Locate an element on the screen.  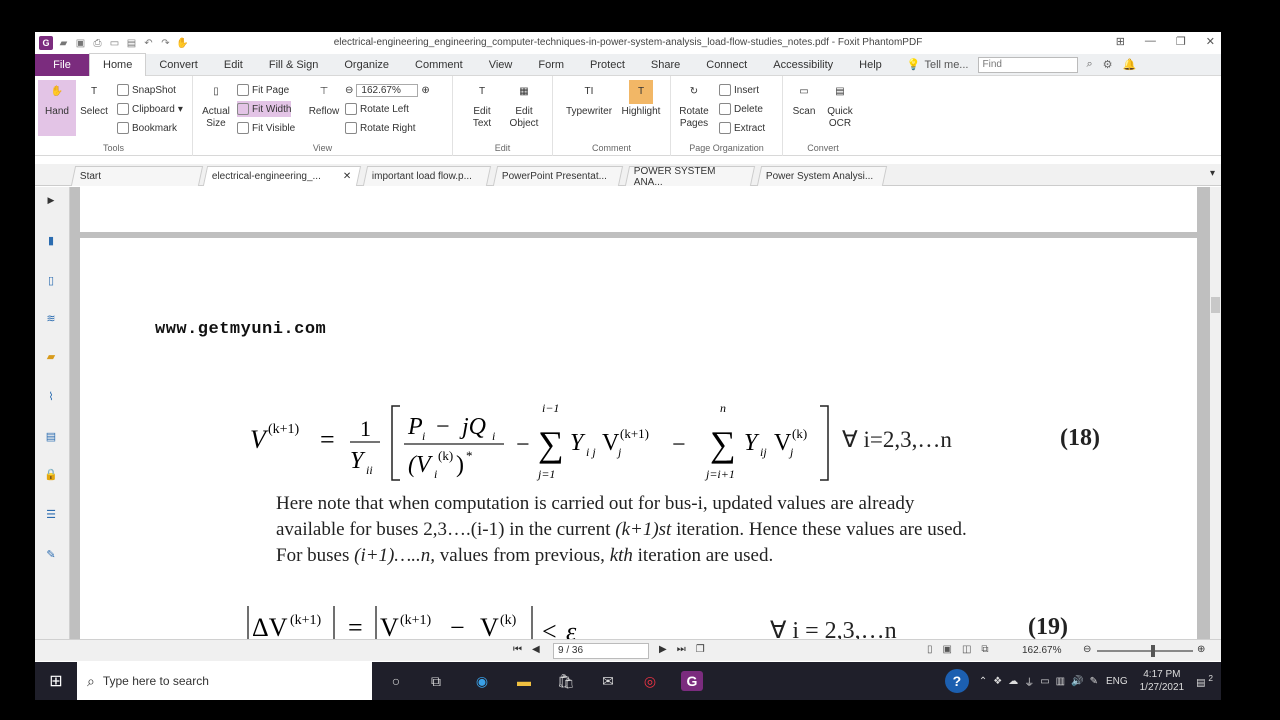
tab-view: View is located at coordinates (501, 65).